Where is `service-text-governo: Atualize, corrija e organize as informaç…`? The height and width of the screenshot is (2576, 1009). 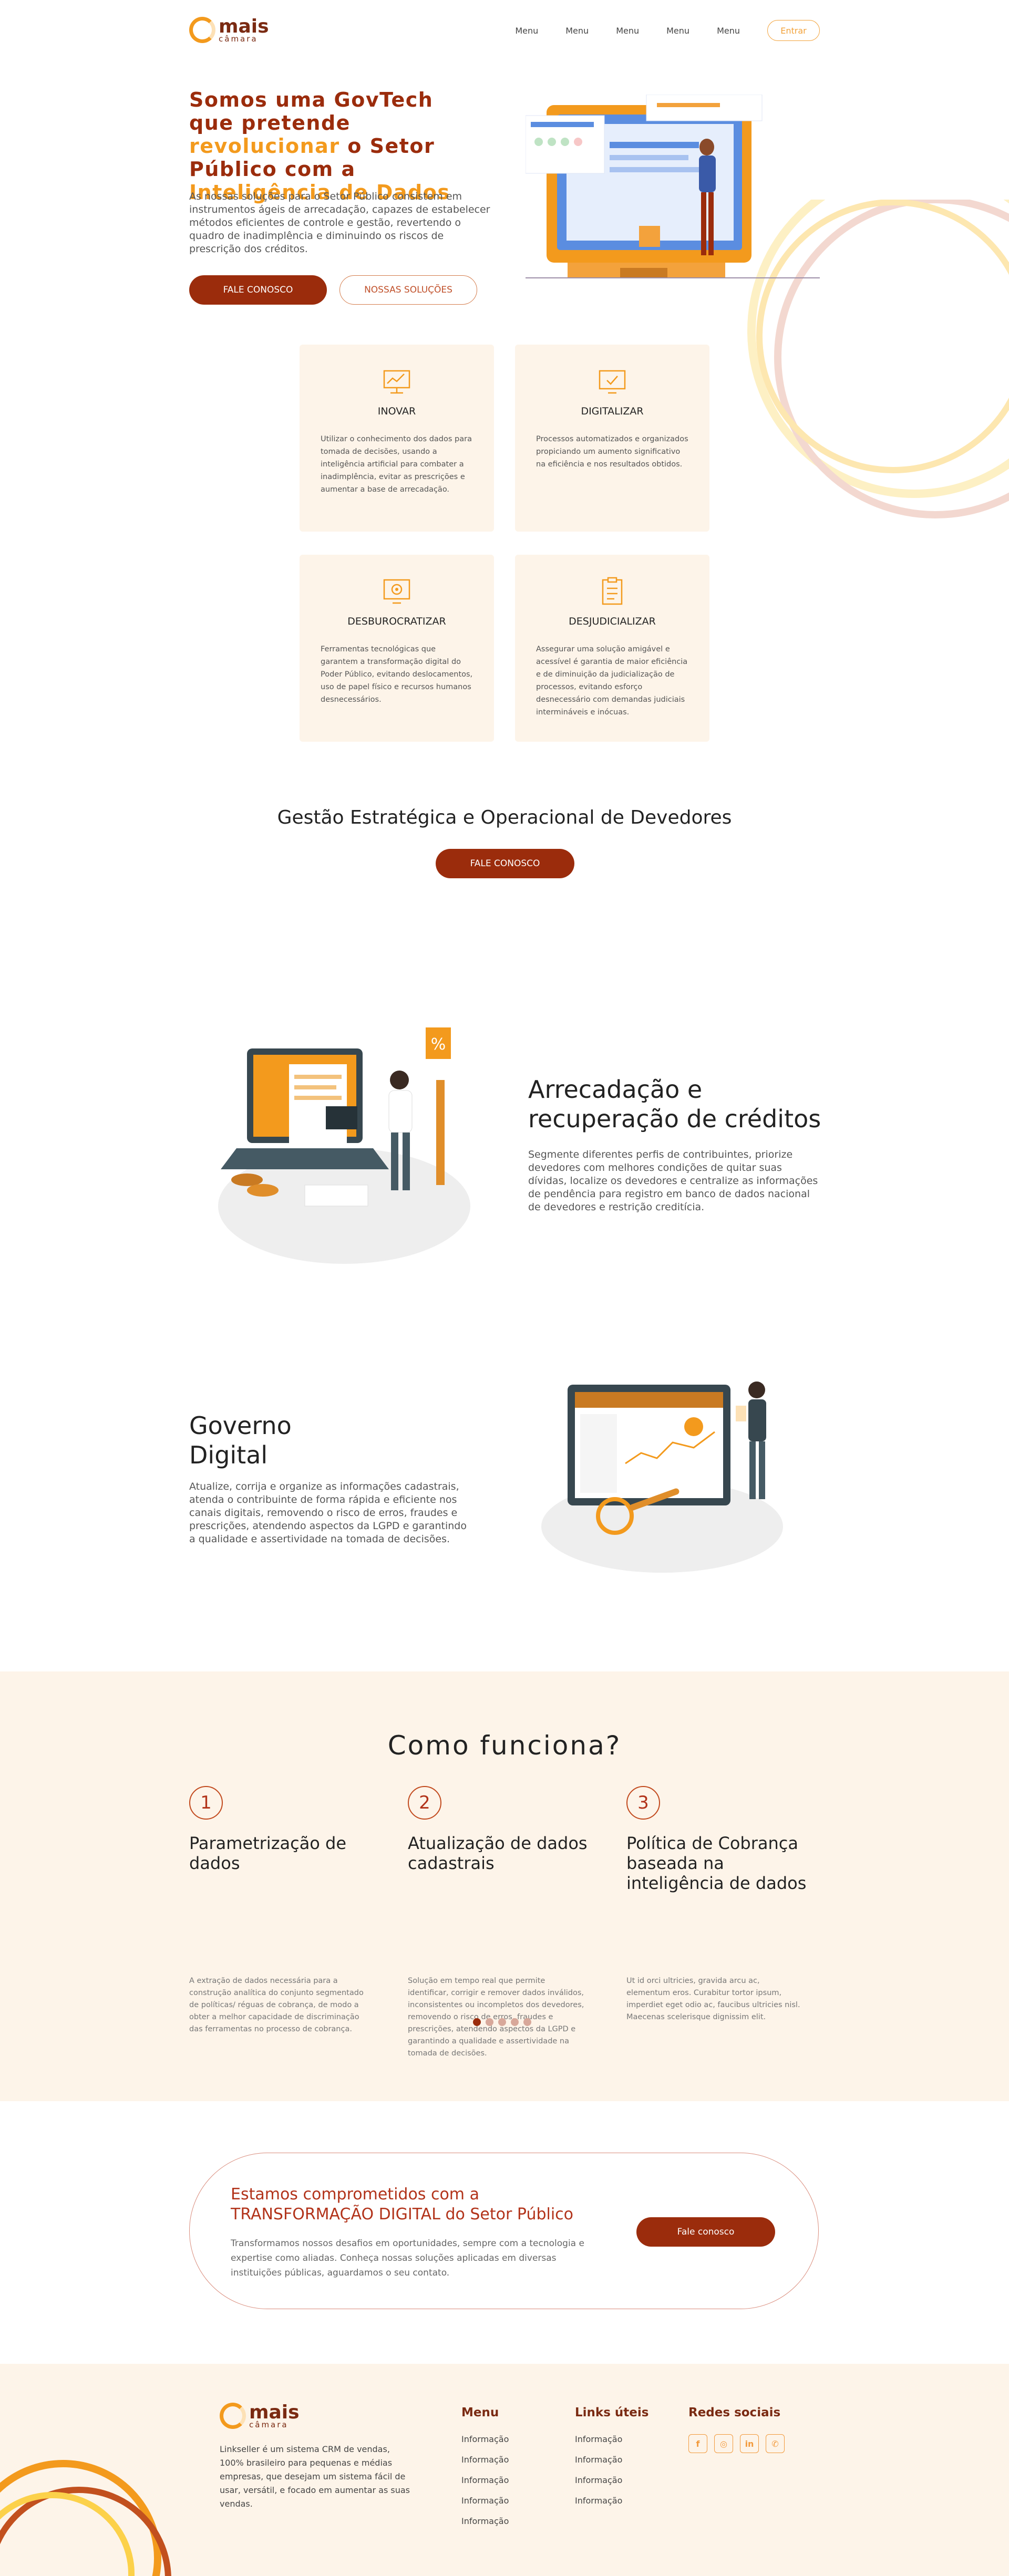 service-text-governo: Atualize, corrija e organize as informaç… is located at coordinates (328, 1513).